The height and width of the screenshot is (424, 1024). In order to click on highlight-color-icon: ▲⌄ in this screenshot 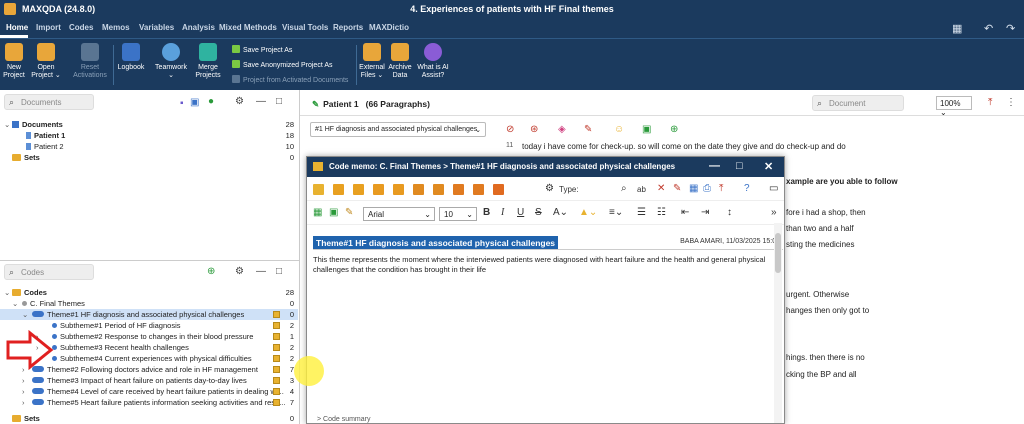, I will do `click(588, 212)`.